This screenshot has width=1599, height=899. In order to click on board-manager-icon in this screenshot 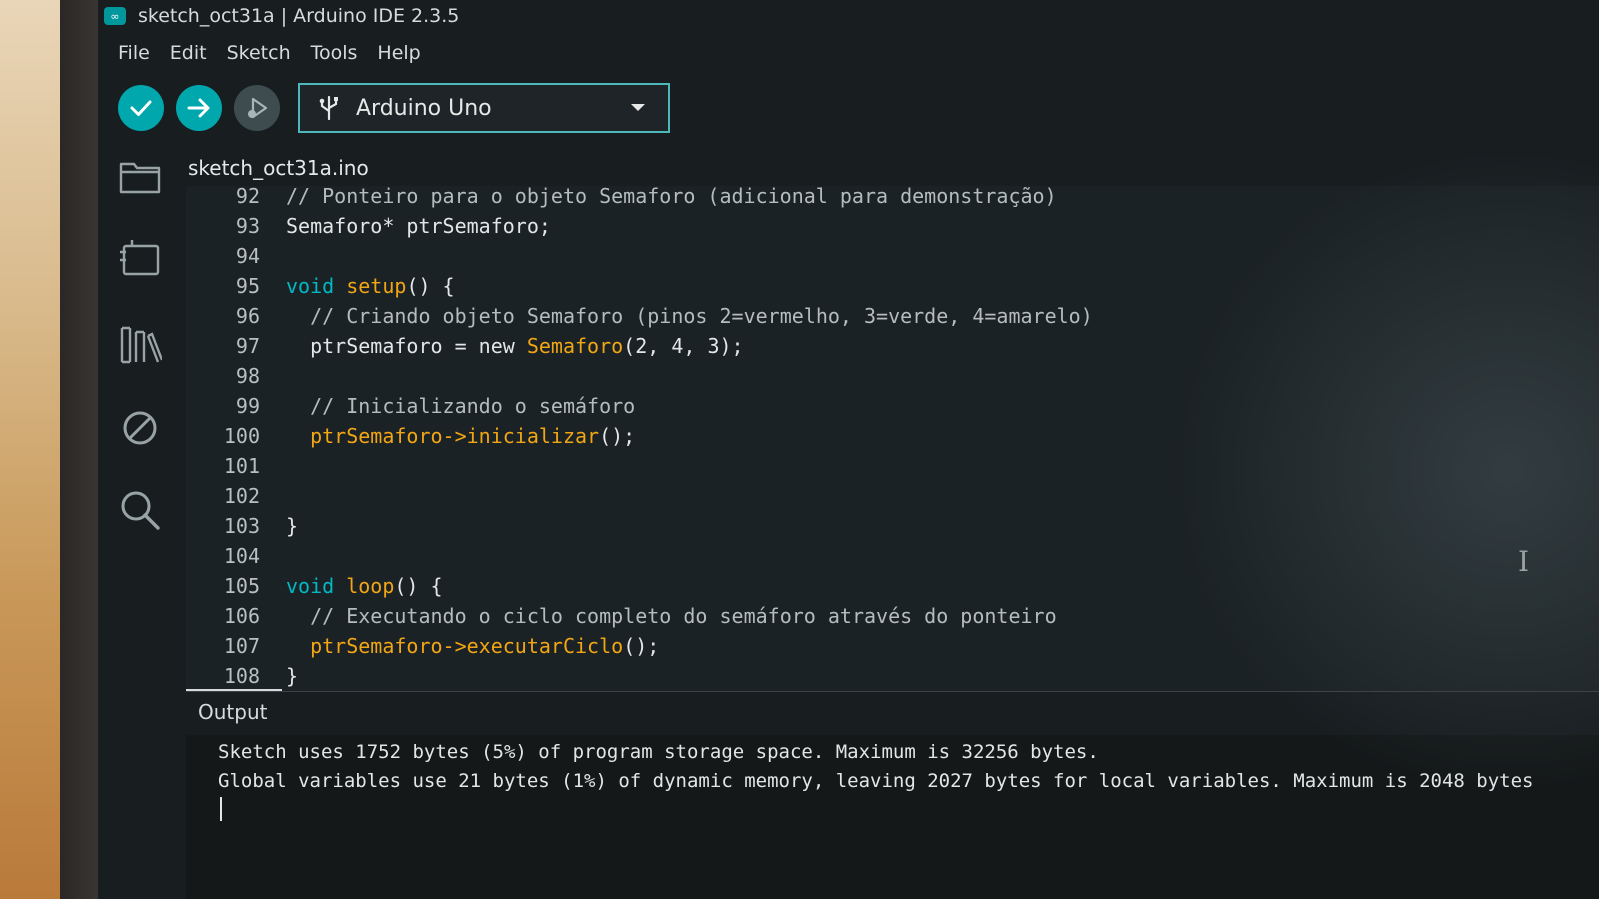, I will do `click(140, 260)`.